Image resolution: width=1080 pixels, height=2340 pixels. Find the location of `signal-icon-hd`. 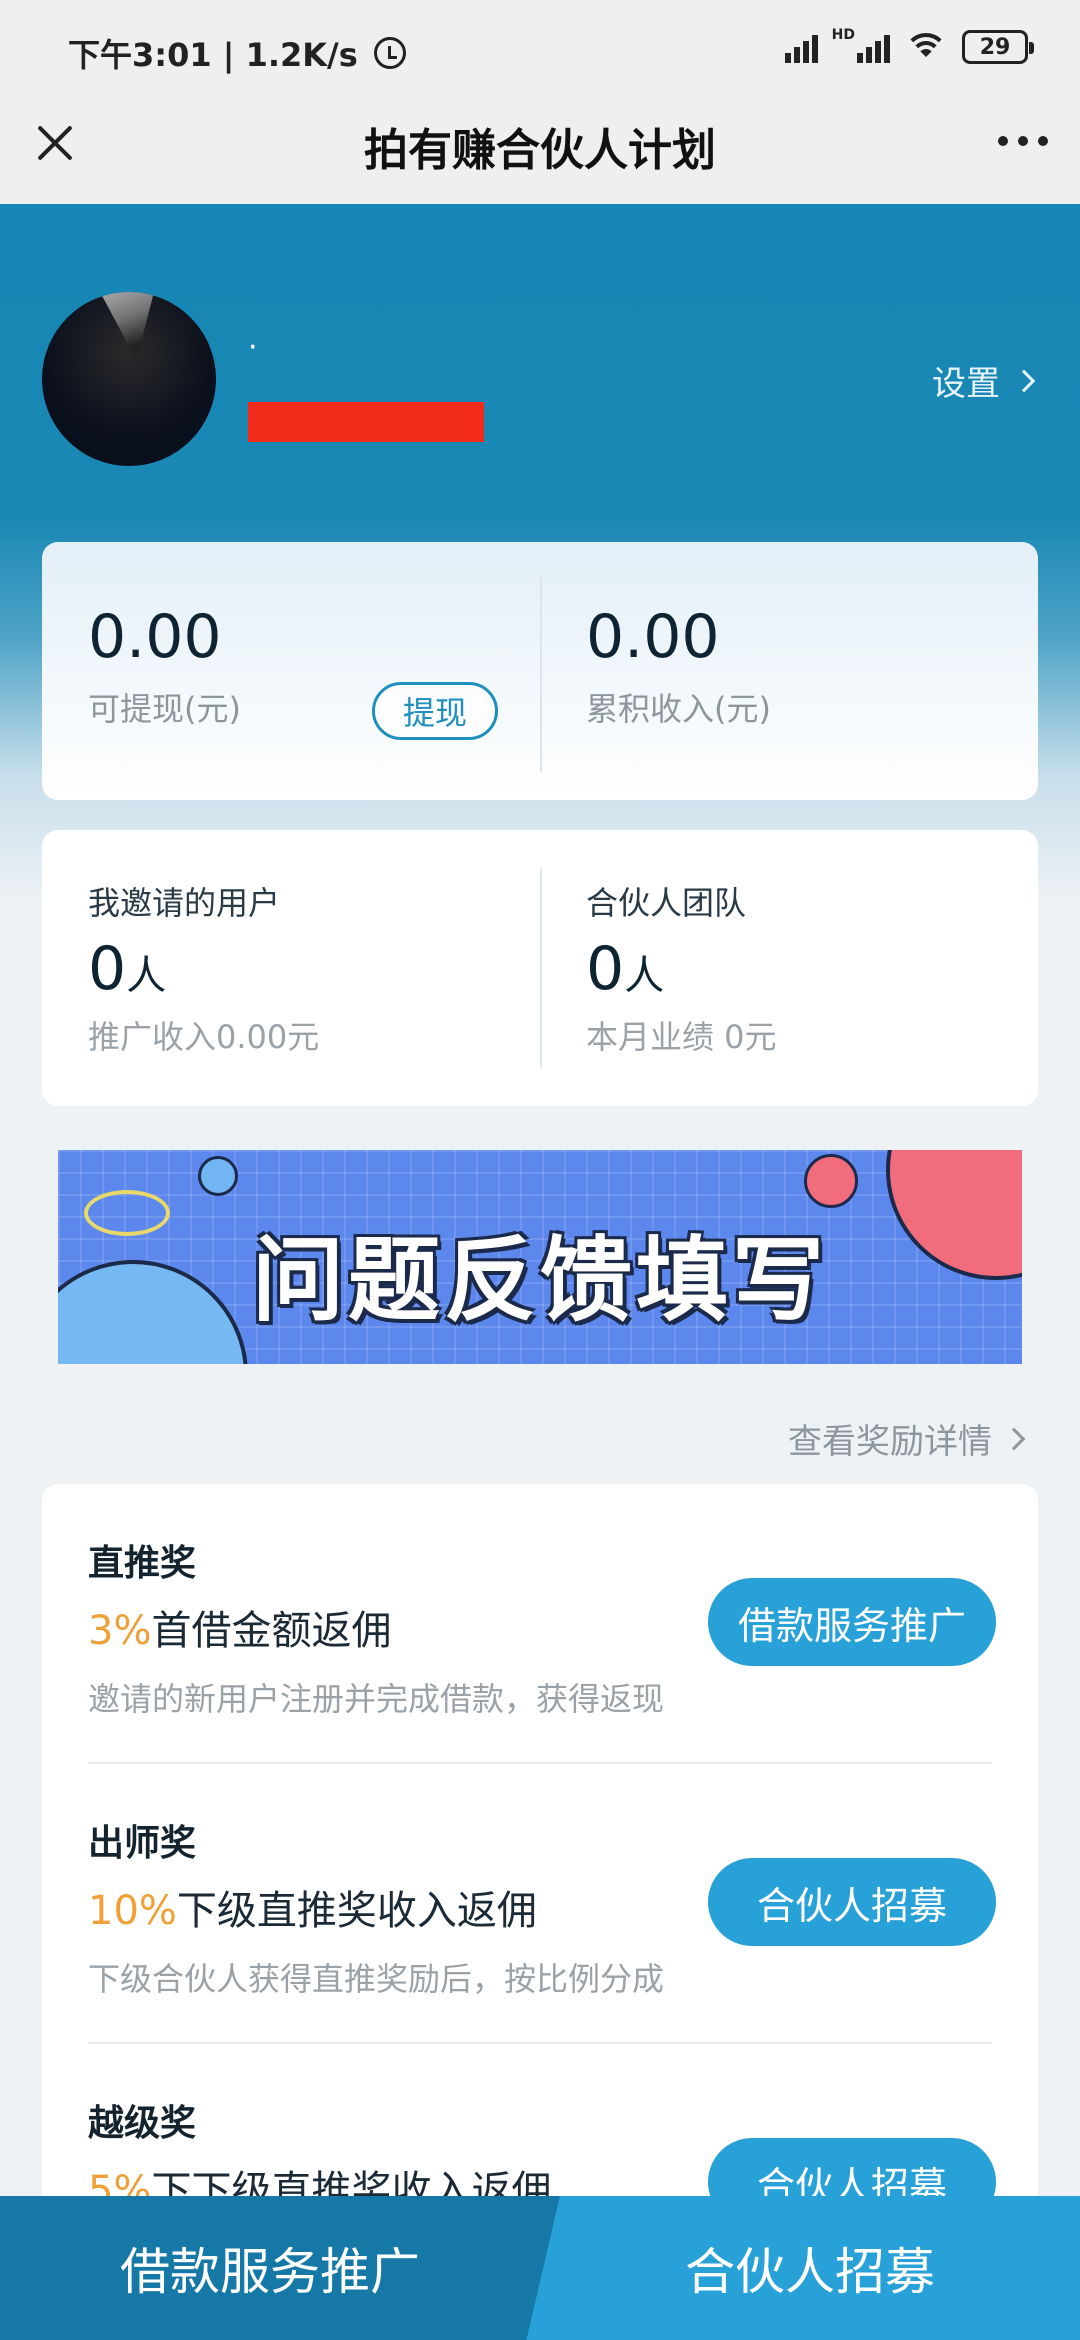

signal-icon-hd is located at coordinates (873, 47).